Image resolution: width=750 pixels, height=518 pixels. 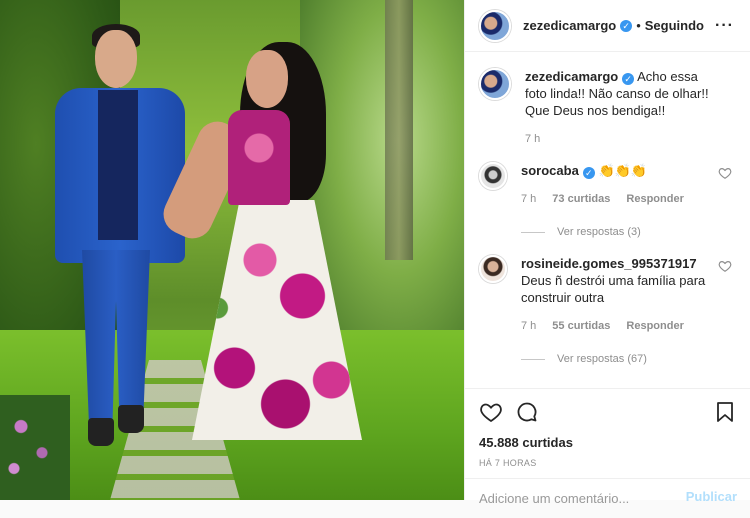 What do you see at coordinates (581, 326) in the screenshot?
I see `comment-likes: 55 curtidas` at bounding box center [581, 326].